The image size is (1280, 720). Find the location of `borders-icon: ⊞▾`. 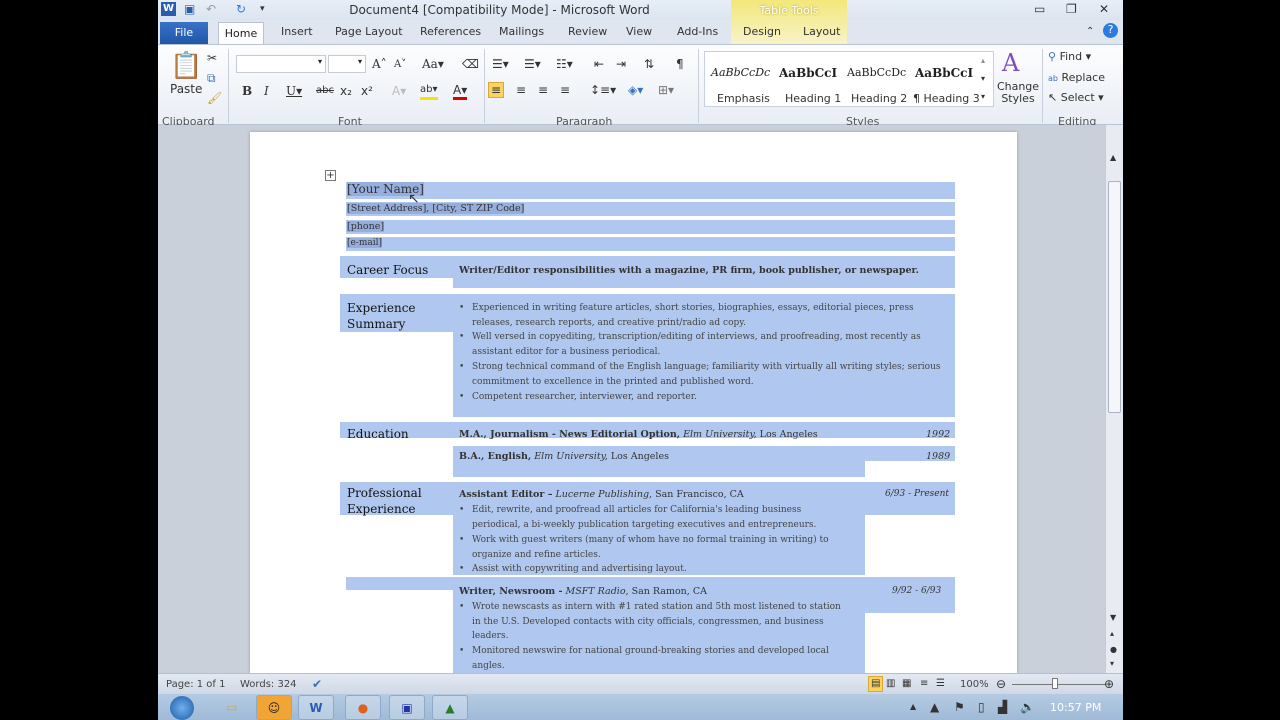

borders-icon: ⊞▾ is located at coordinates (666, 90).